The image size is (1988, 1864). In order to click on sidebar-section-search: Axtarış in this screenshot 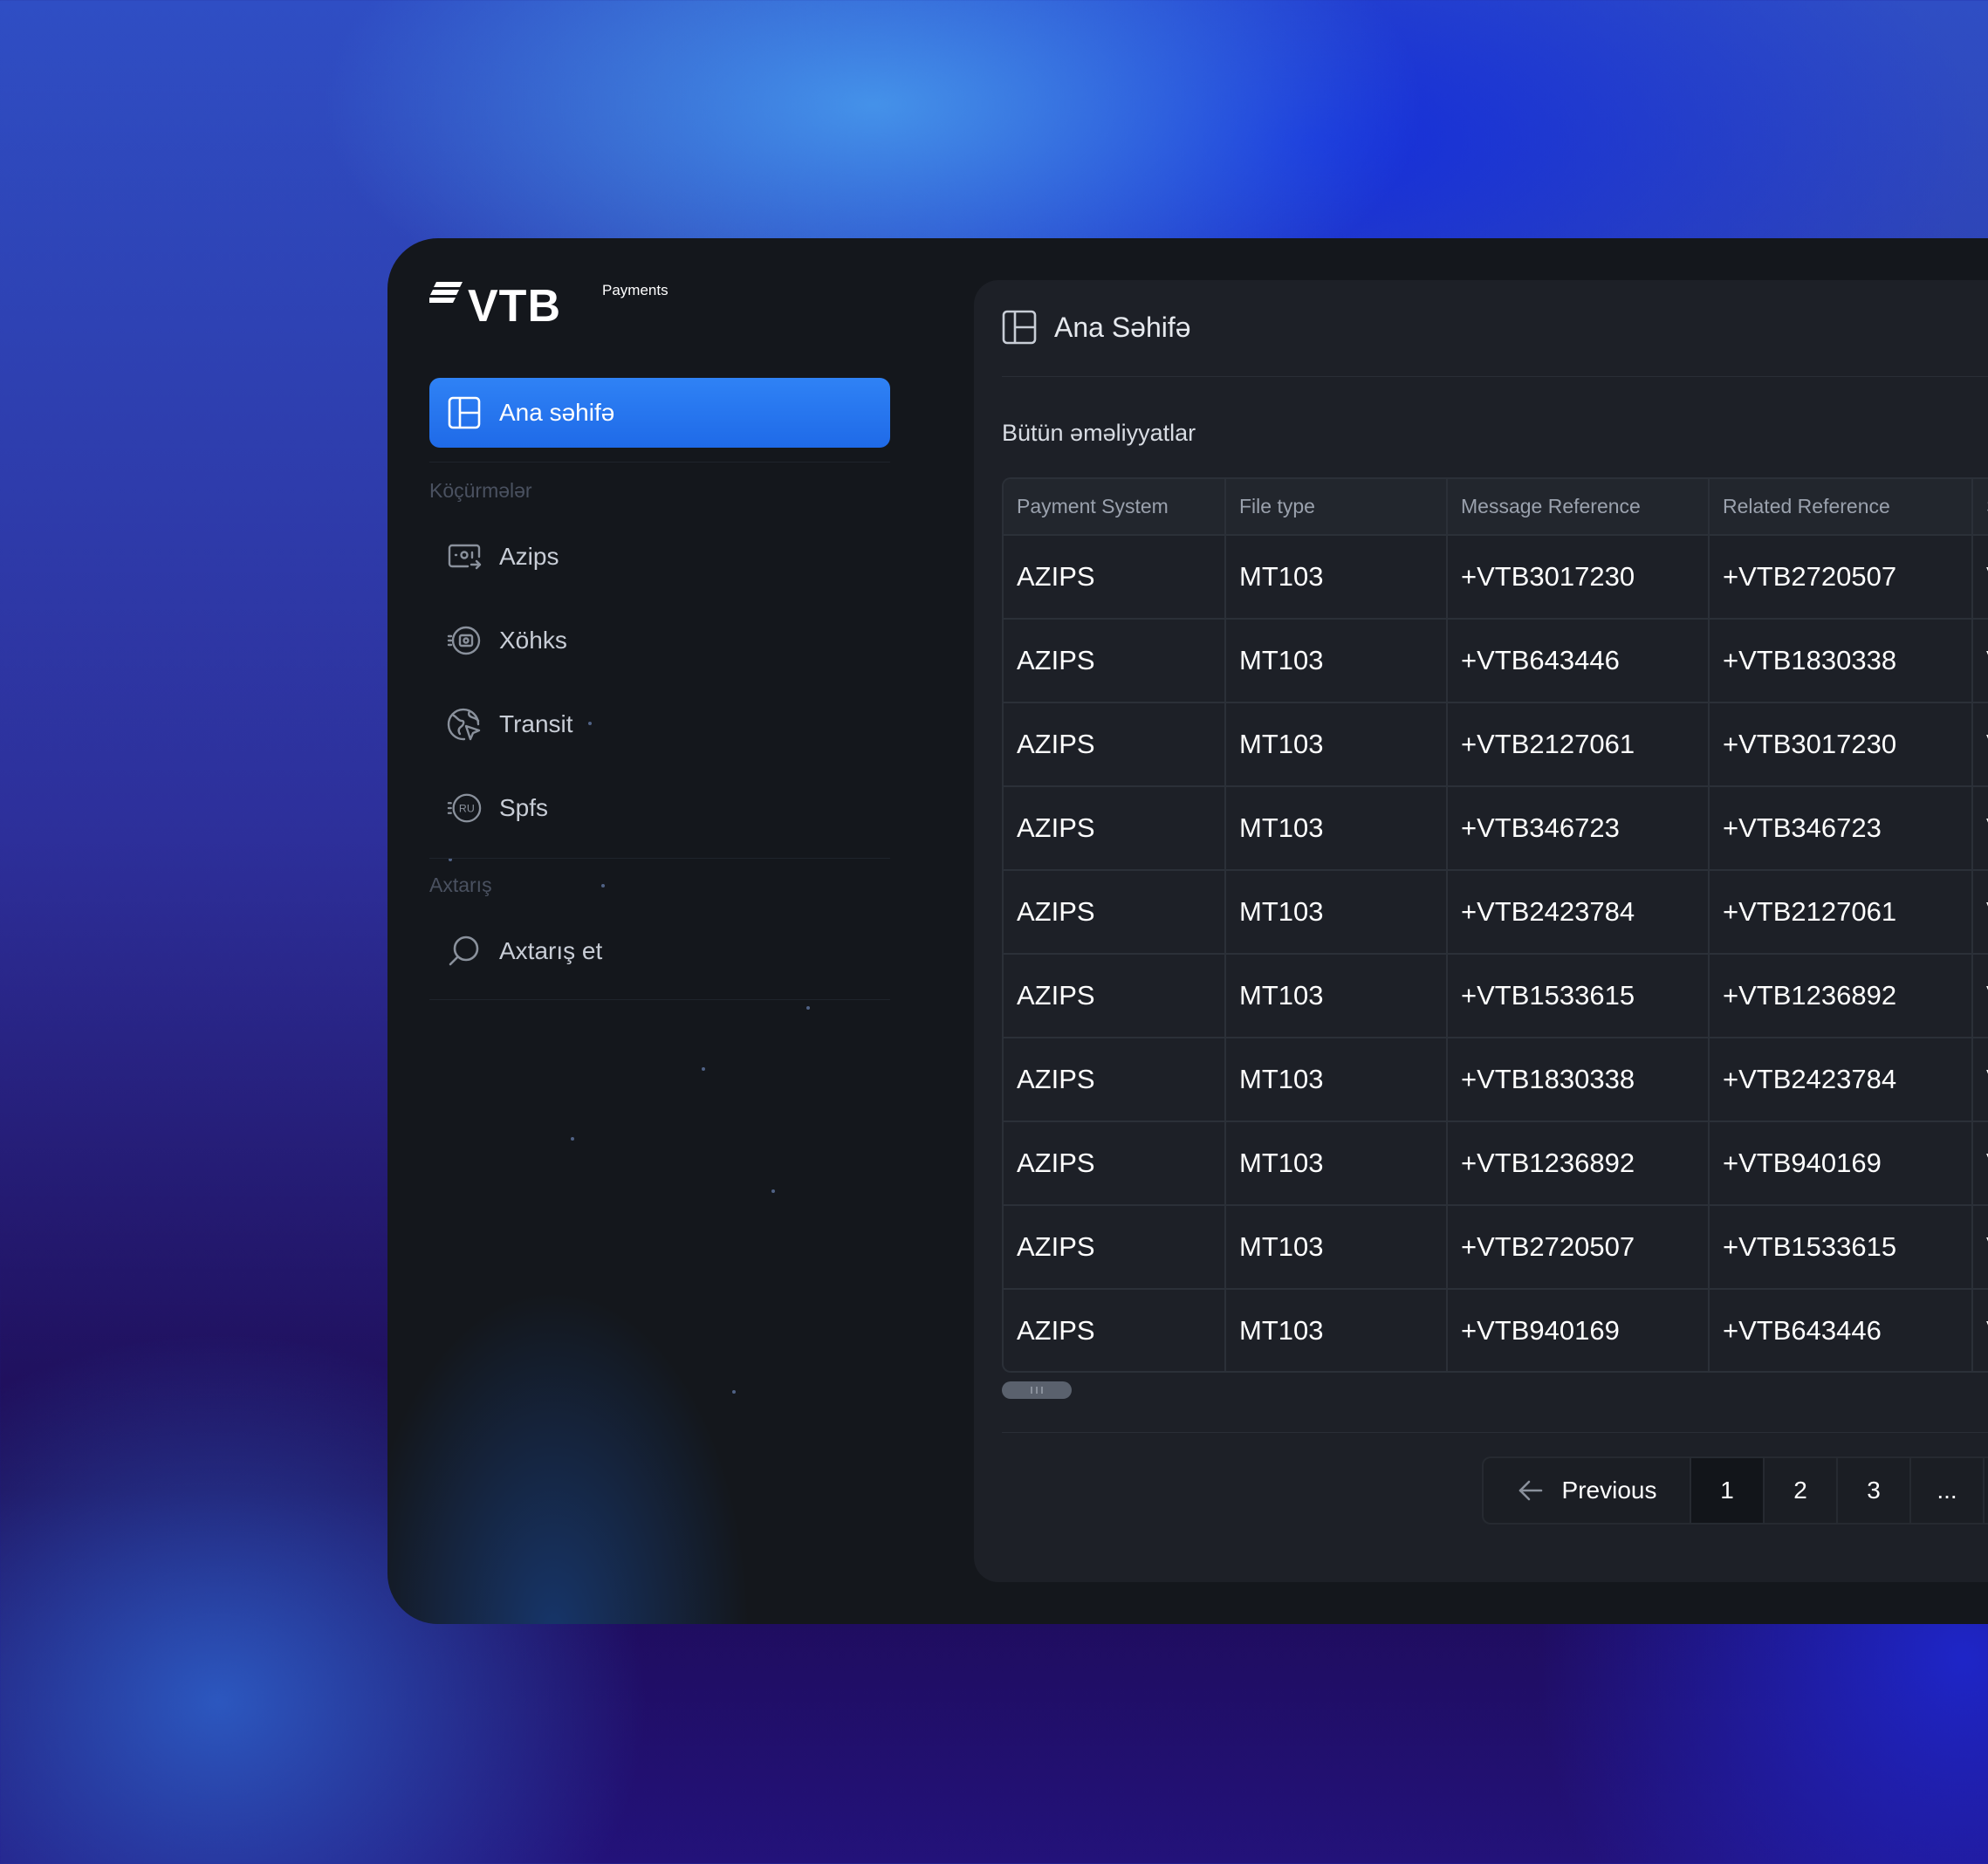, I will do `click(460, 885)`.